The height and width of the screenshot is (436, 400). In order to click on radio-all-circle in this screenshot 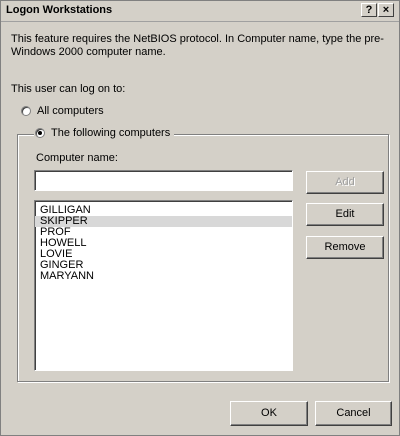, I will do `click(26, 111)`.